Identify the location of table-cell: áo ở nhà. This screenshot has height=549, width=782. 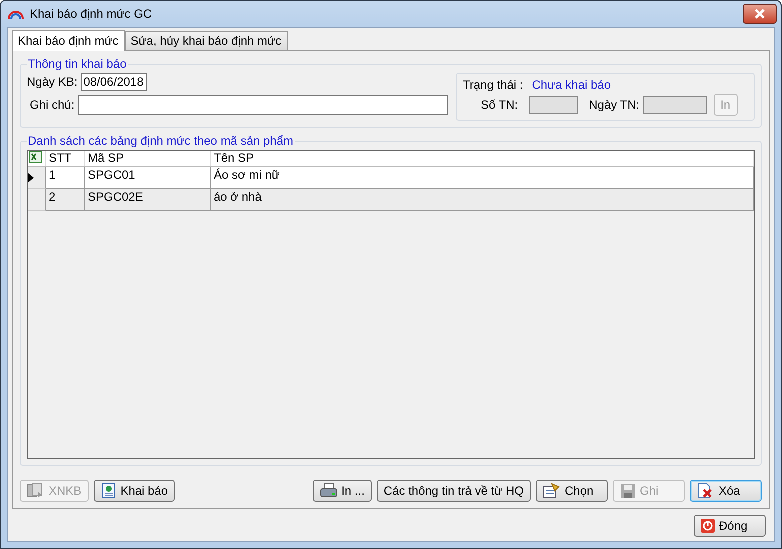
(482, 200).